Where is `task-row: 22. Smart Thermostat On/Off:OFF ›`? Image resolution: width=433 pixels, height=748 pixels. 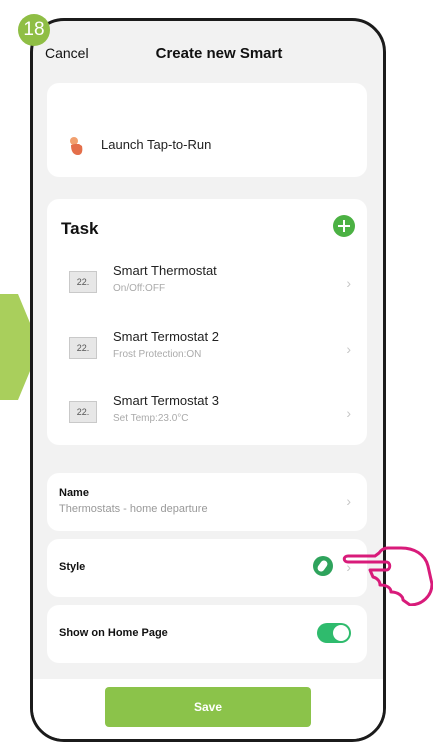
task-row: 22. Smart Thermostat On/Off:OFF › is located at coordinates (207, 283).